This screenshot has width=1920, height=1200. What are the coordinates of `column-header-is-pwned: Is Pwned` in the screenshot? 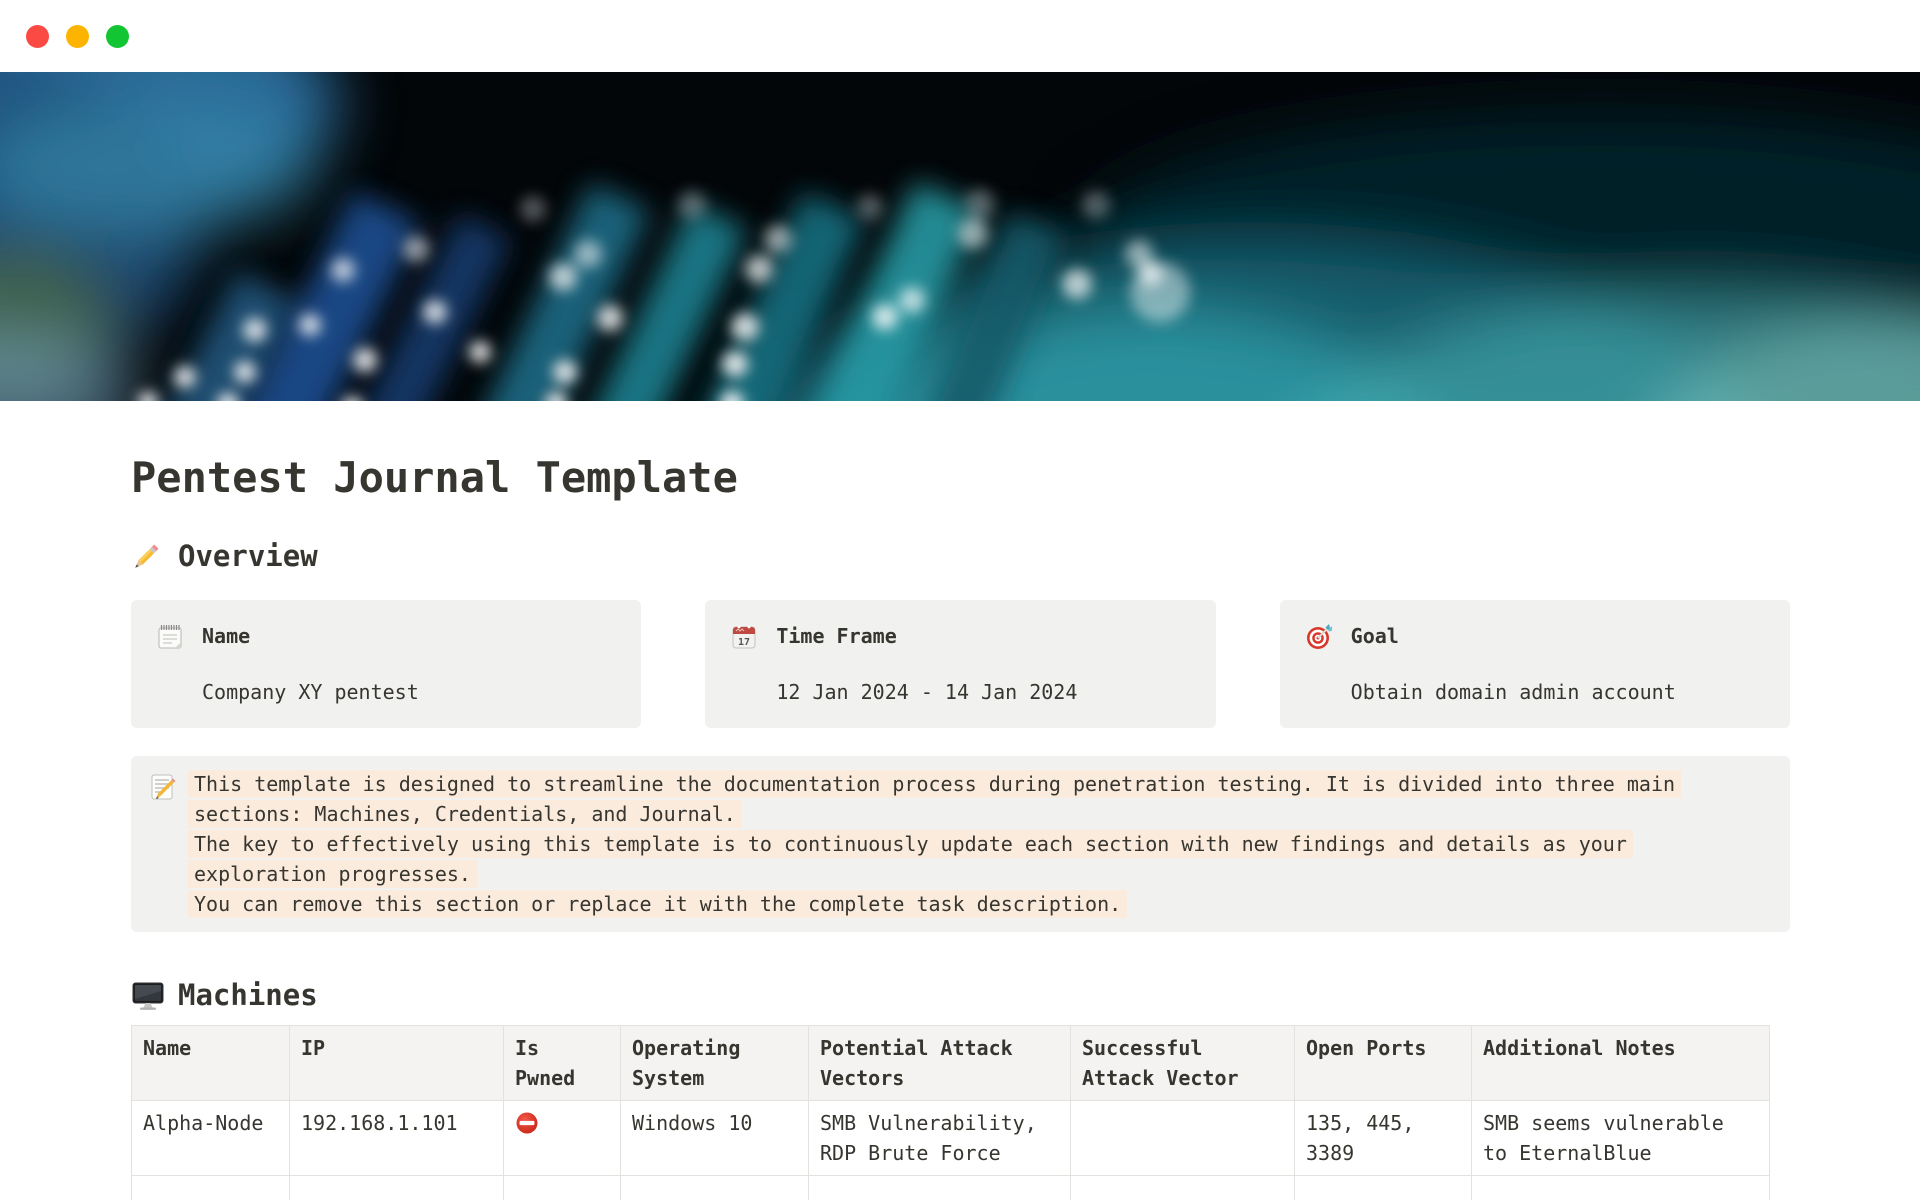 It's located at (562, 1063).